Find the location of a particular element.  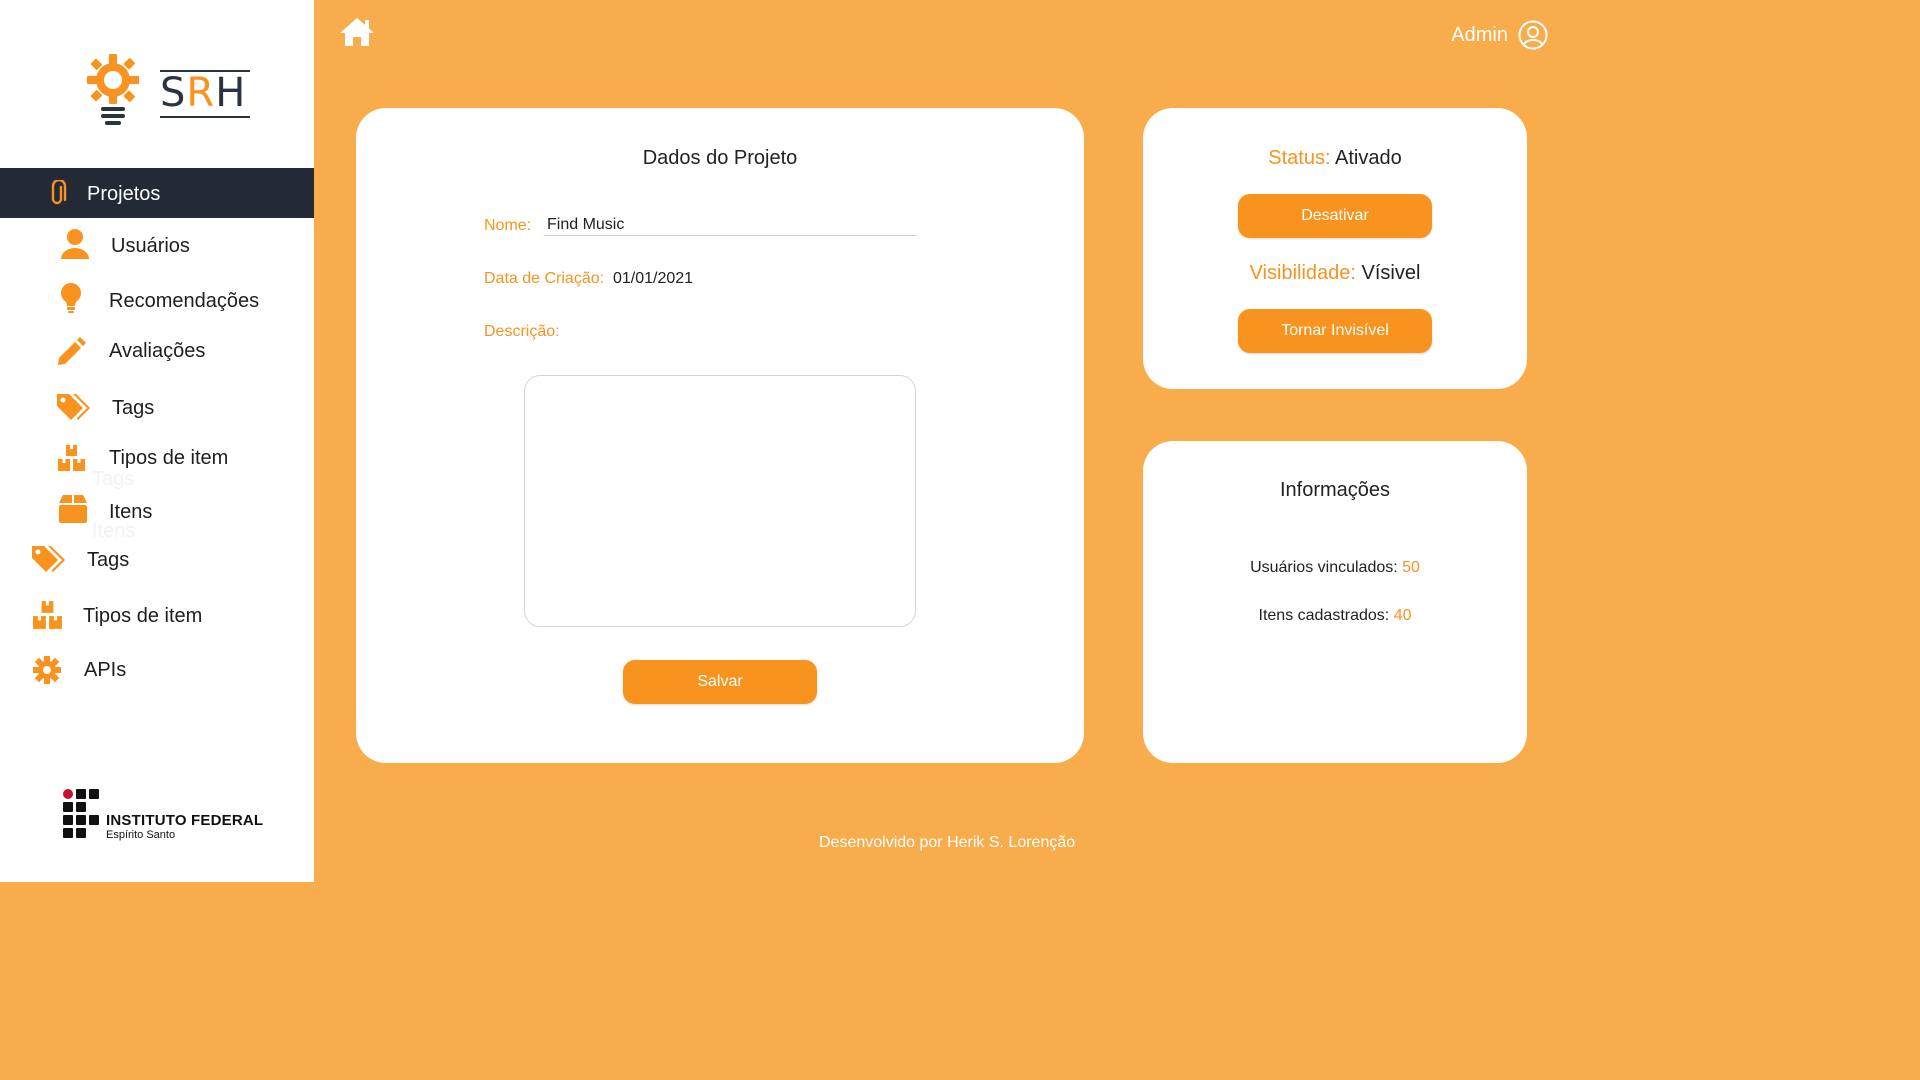

save-button: Salvar is located at coordinates (720, 682).